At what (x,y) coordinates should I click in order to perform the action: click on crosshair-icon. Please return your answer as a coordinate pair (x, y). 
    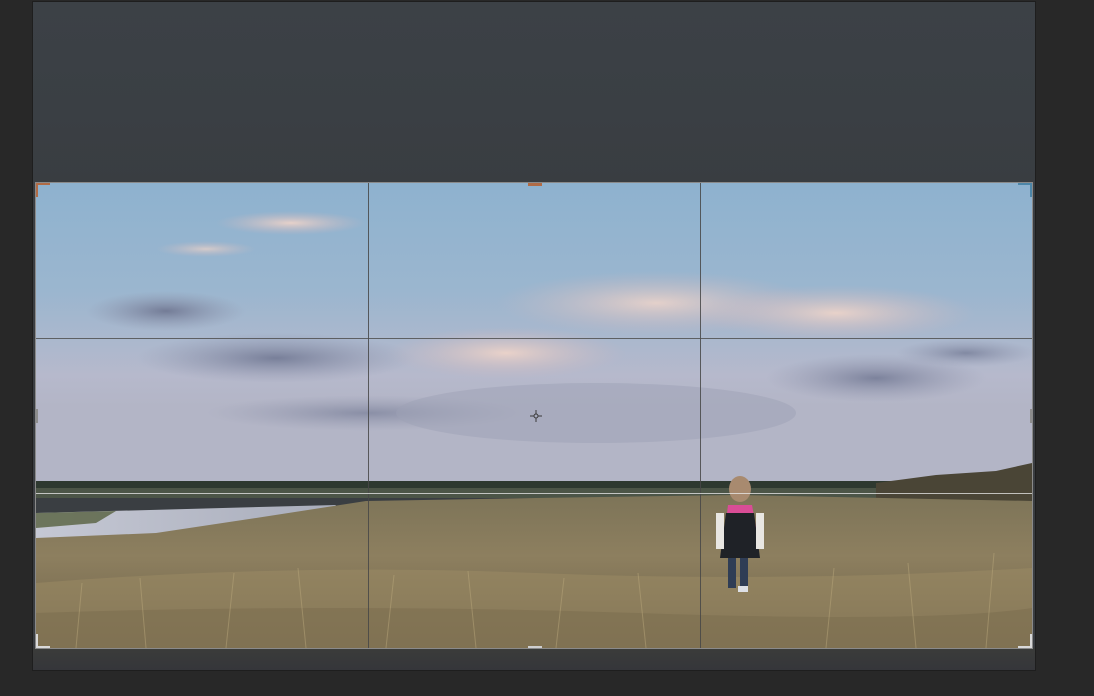
    Looking at the image, I should click on (536, 416).